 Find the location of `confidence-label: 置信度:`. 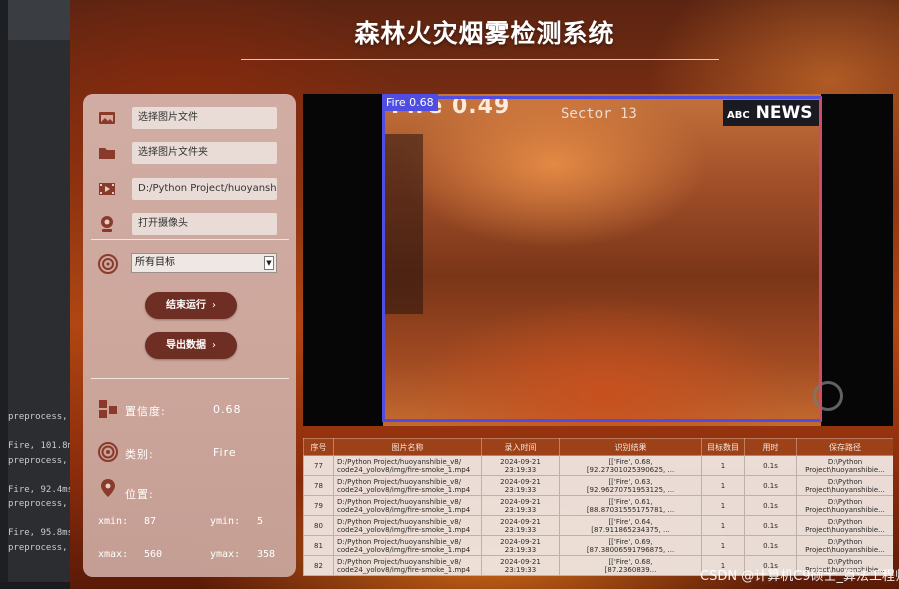

confidence-label: 置信度: is located at coordinates (145, 411).